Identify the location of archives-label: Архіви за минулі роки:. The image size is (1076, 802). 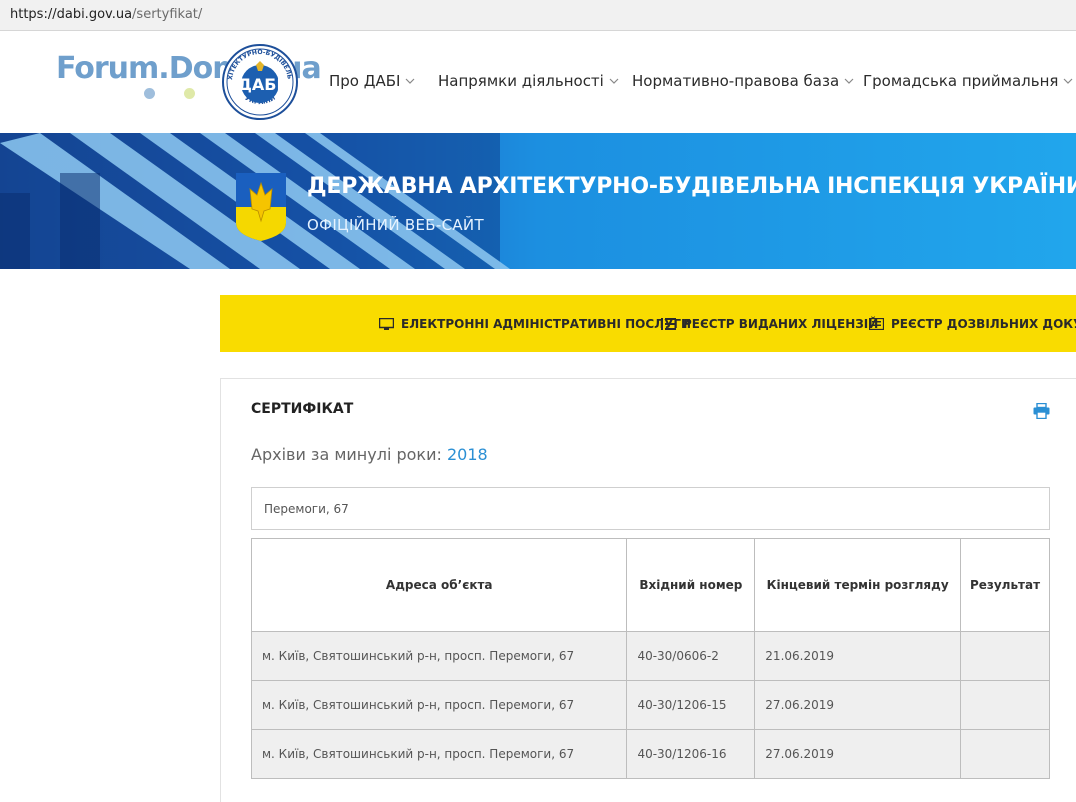
(346, 454).